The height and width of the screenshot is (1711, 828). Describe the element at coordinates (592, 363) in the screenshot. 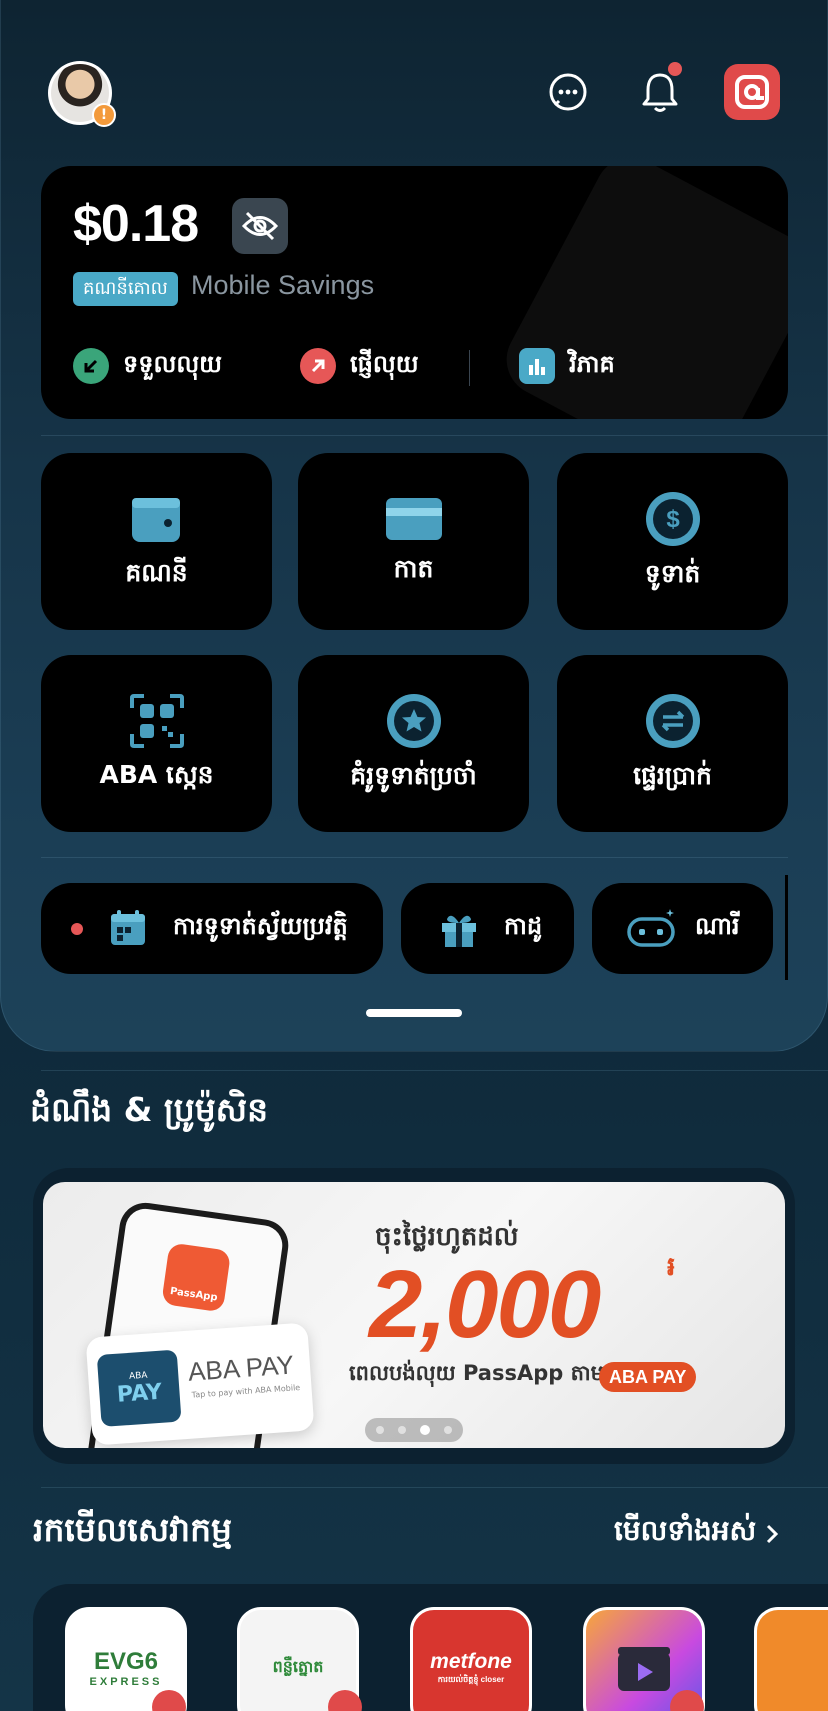

I see `analytics-label: វិភាគ` at that location.